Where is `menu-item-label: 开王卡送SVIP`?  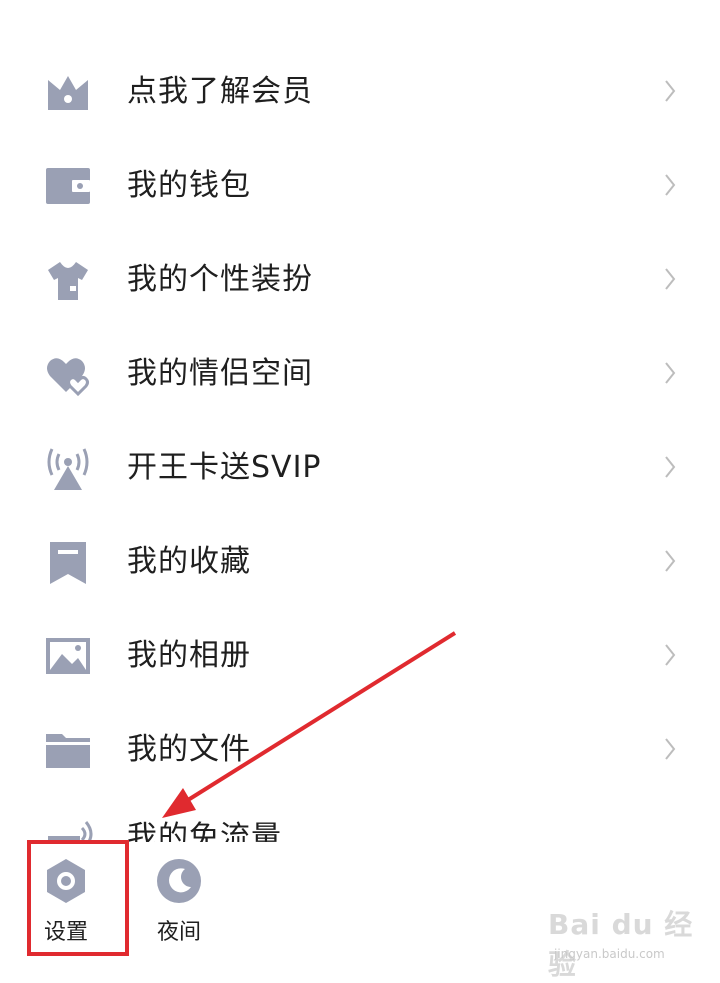
menu-item-label: 开王卡送SVIP is located at coordinates (224, 467).